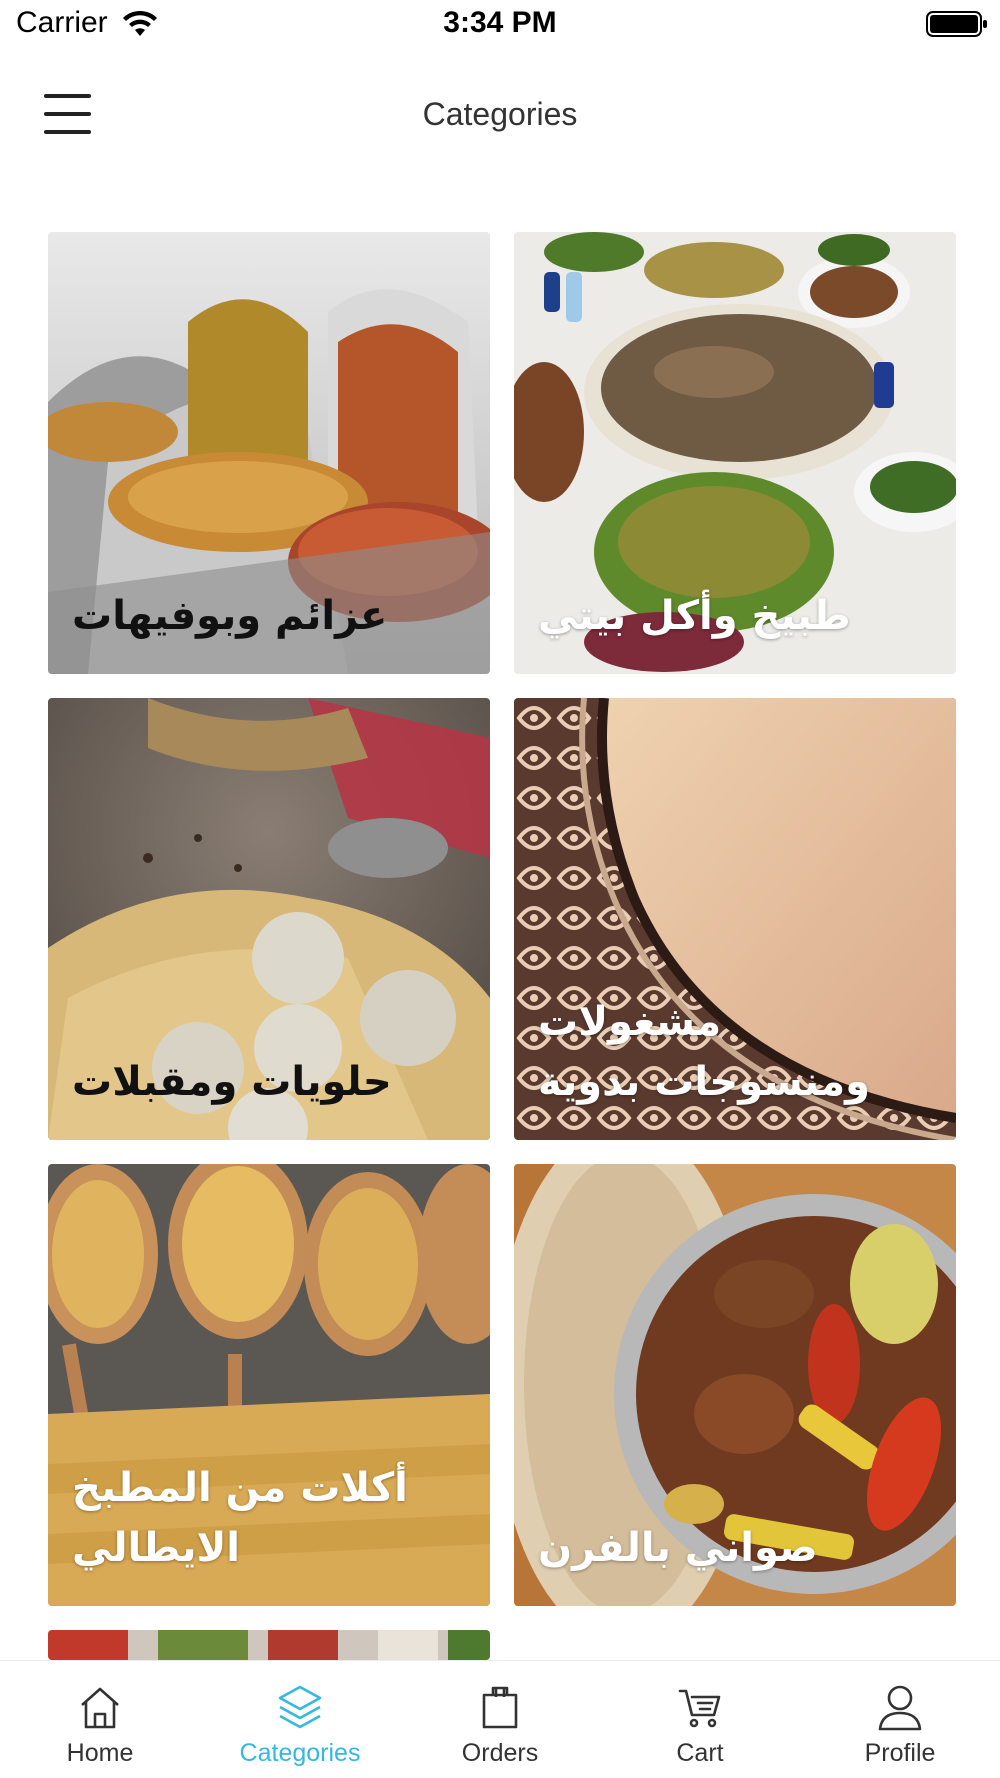  I want to click on tab-profile: Profile, so click(900, 1719).